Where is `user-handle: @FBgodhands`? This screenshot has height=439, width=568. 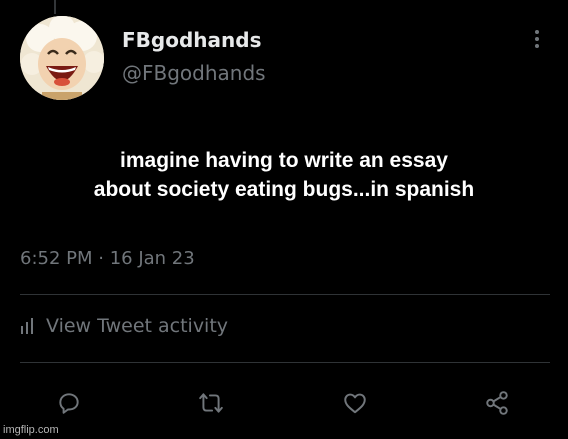 user-handle: @FBgodhands is located at coordinates (194, 73).